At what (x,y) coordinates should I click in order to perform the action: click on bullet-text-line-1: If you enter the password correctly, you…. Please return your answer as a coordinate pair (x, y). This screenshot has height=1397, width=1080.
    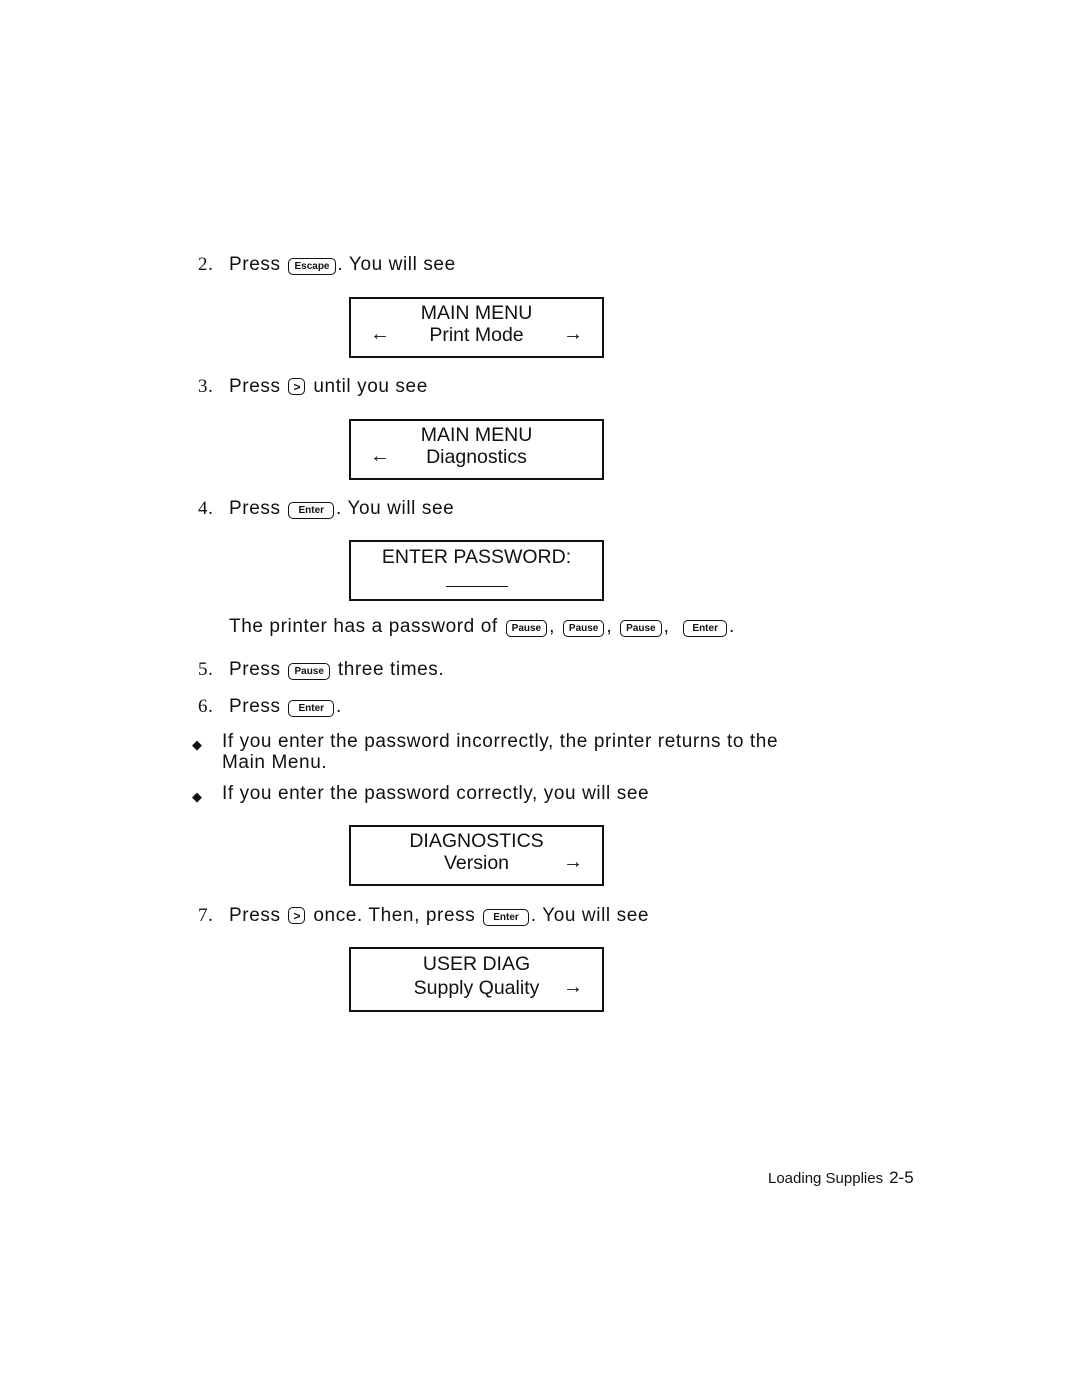
    Looking at the image, I should click on (436, 793).